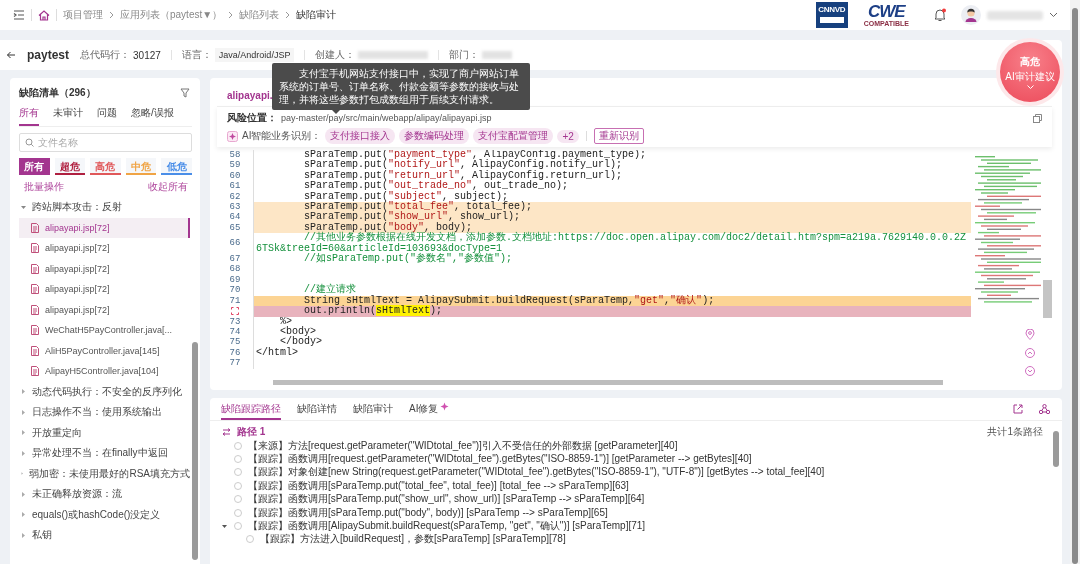 Image resolution: width=1080 pixels, height=564 pixels. Describe the element at coordinates (438, 485) in the screenshot. I see `trace-step: 【跟踪】函数调用[sParaTemp.put("total_fee", total_fee)] [total_fee --> sParaTemp][63]` at that location.